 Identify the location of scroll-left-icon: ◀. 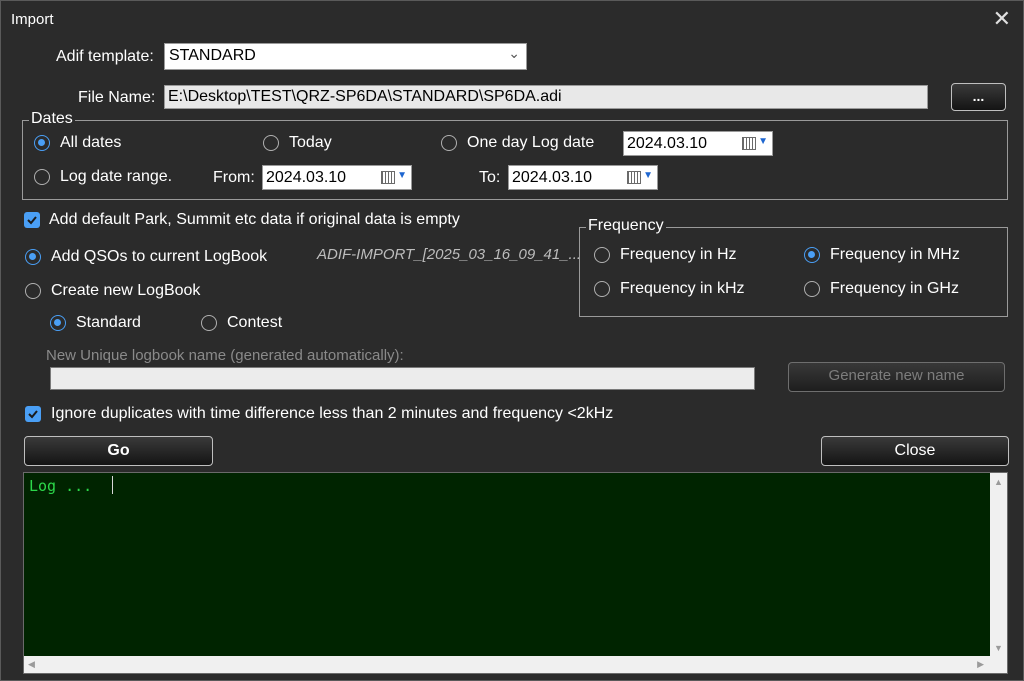
(31, 664).